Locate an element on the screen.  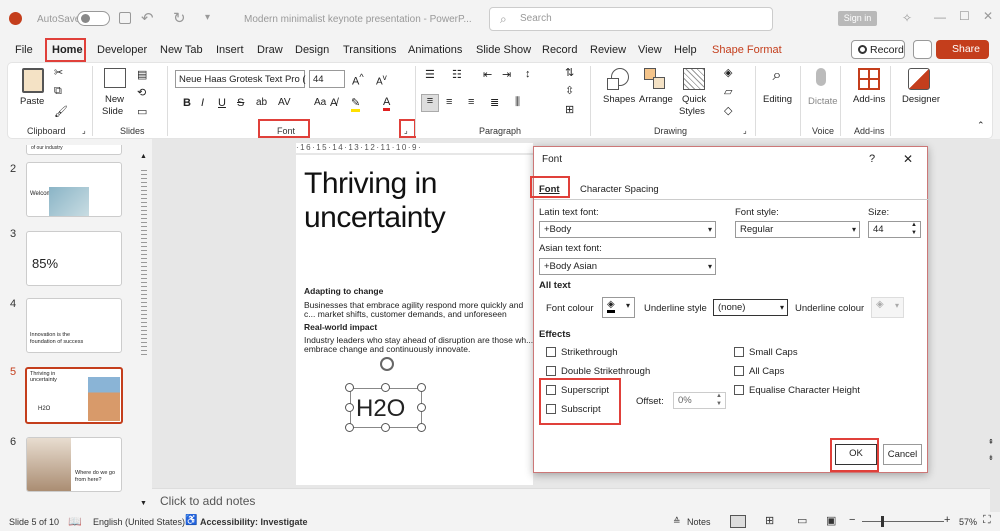
thumbnail-5-selected: Thriving in uncertainty H2O is located at coordinates (74, 395).